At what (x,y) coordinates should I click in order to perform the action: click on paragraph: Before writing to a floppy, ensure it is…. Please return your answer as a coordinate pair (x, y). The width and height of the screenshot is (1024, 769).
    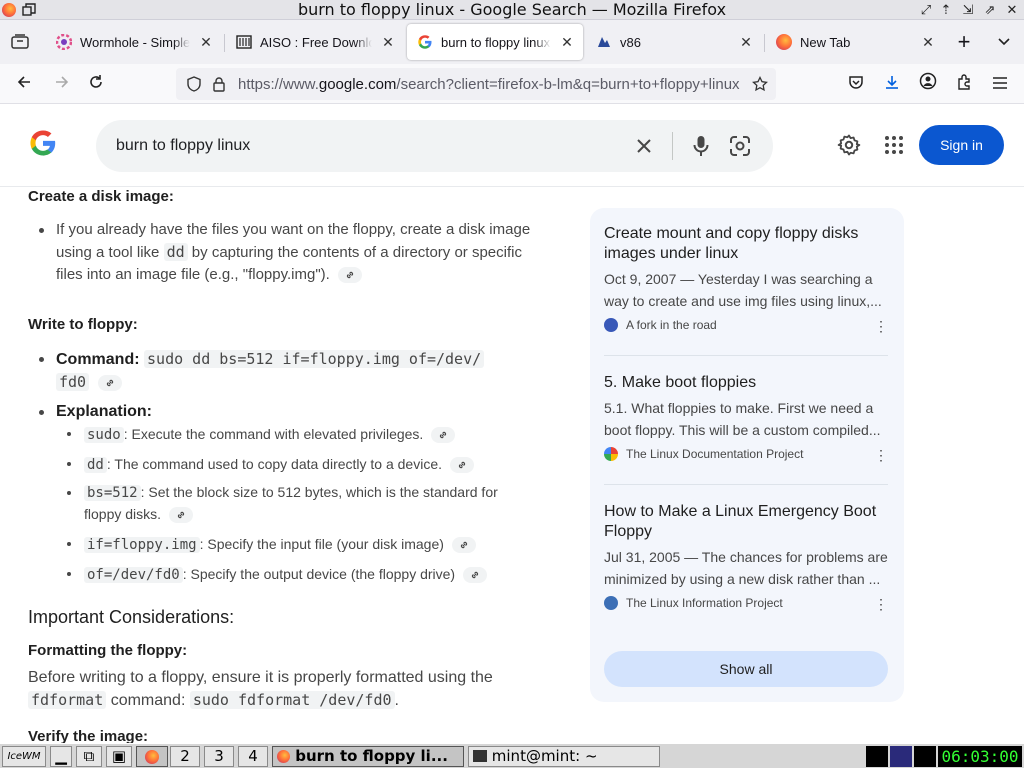
    Looking at the image, I should click on (260, 689).